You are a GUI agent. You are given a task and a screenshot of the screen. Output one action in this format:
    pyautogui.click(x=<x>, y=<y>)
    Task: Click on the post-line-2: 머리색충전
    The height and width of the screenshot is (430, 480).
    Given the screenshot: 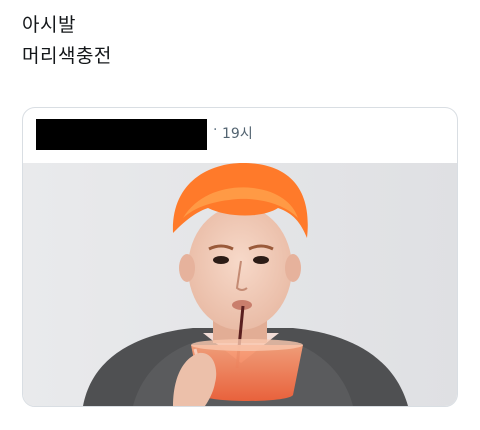 What is the action you would take?
    pyautogui.click(x=67, y=56)
    